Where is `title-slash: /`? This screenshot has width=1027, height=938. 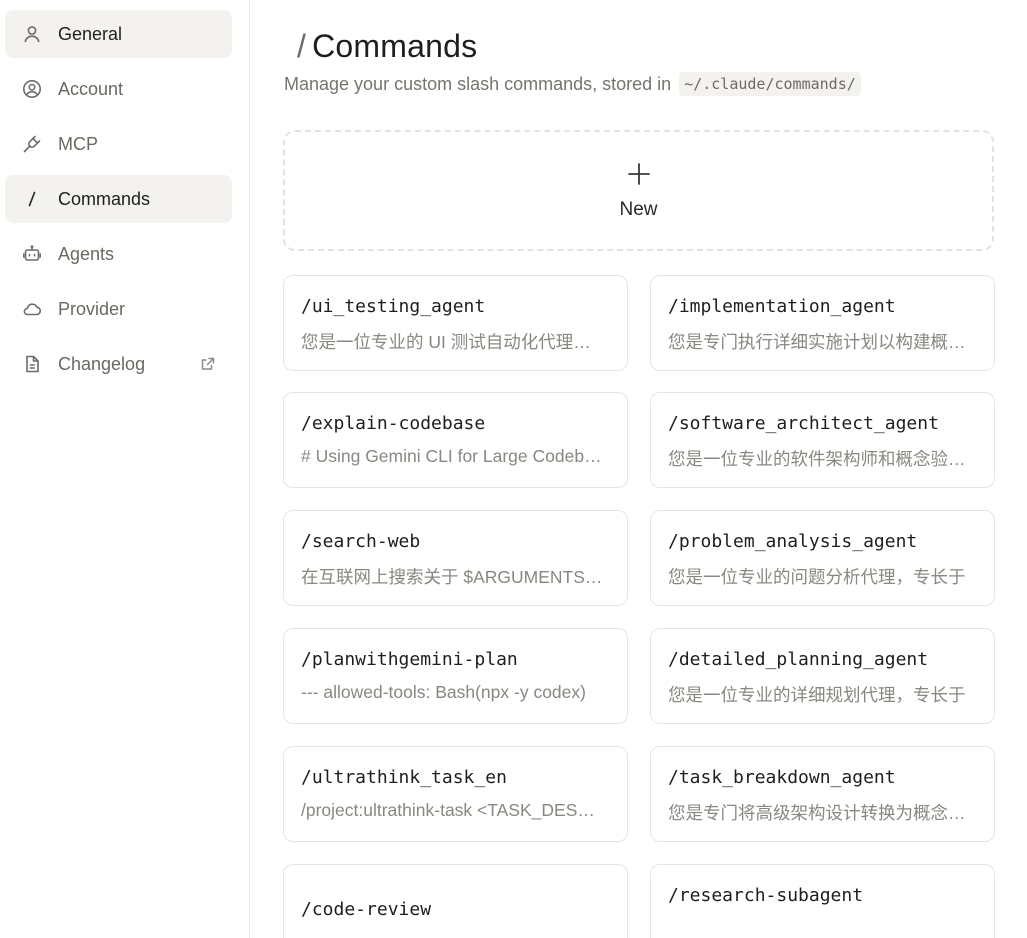 title-slash: / is located at coordinates (302, 46).